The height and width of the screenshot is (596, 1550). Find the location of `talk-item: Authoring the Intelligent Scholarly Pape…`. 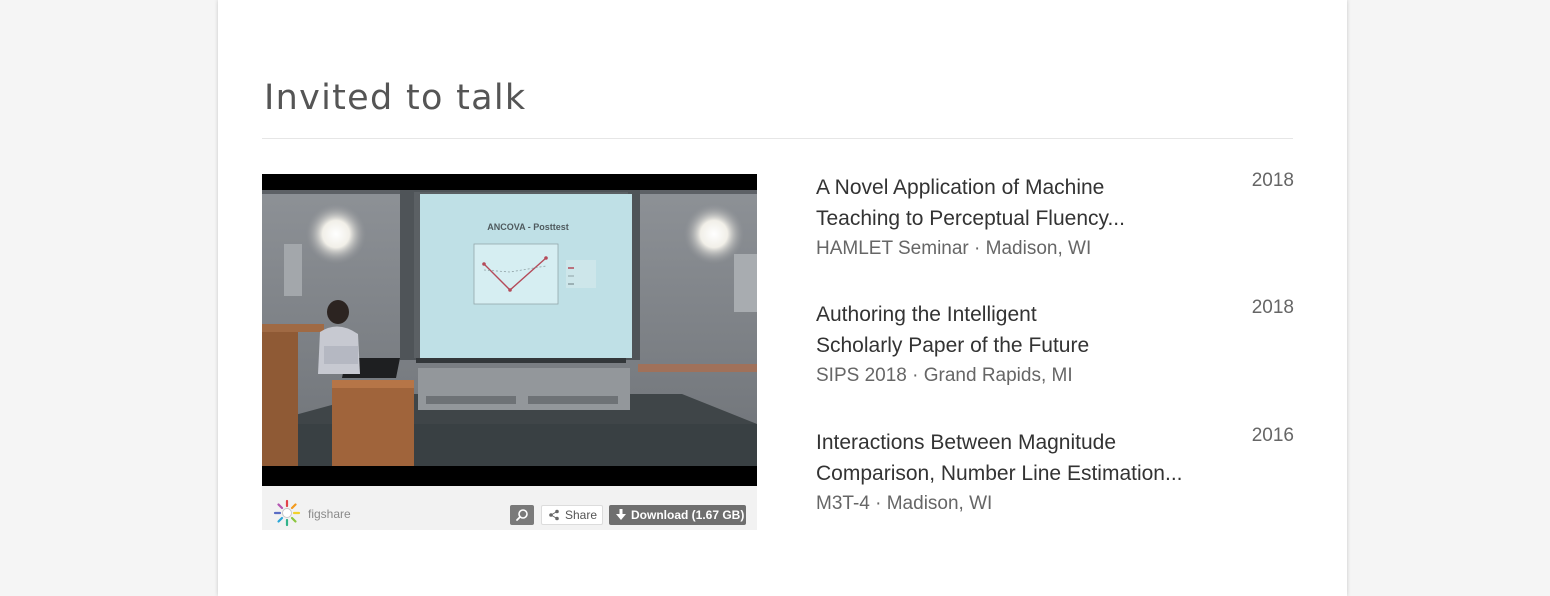

talk-item: Authoring the Intelligent Scholarly Pape… is located at coordinates (1056, 343).